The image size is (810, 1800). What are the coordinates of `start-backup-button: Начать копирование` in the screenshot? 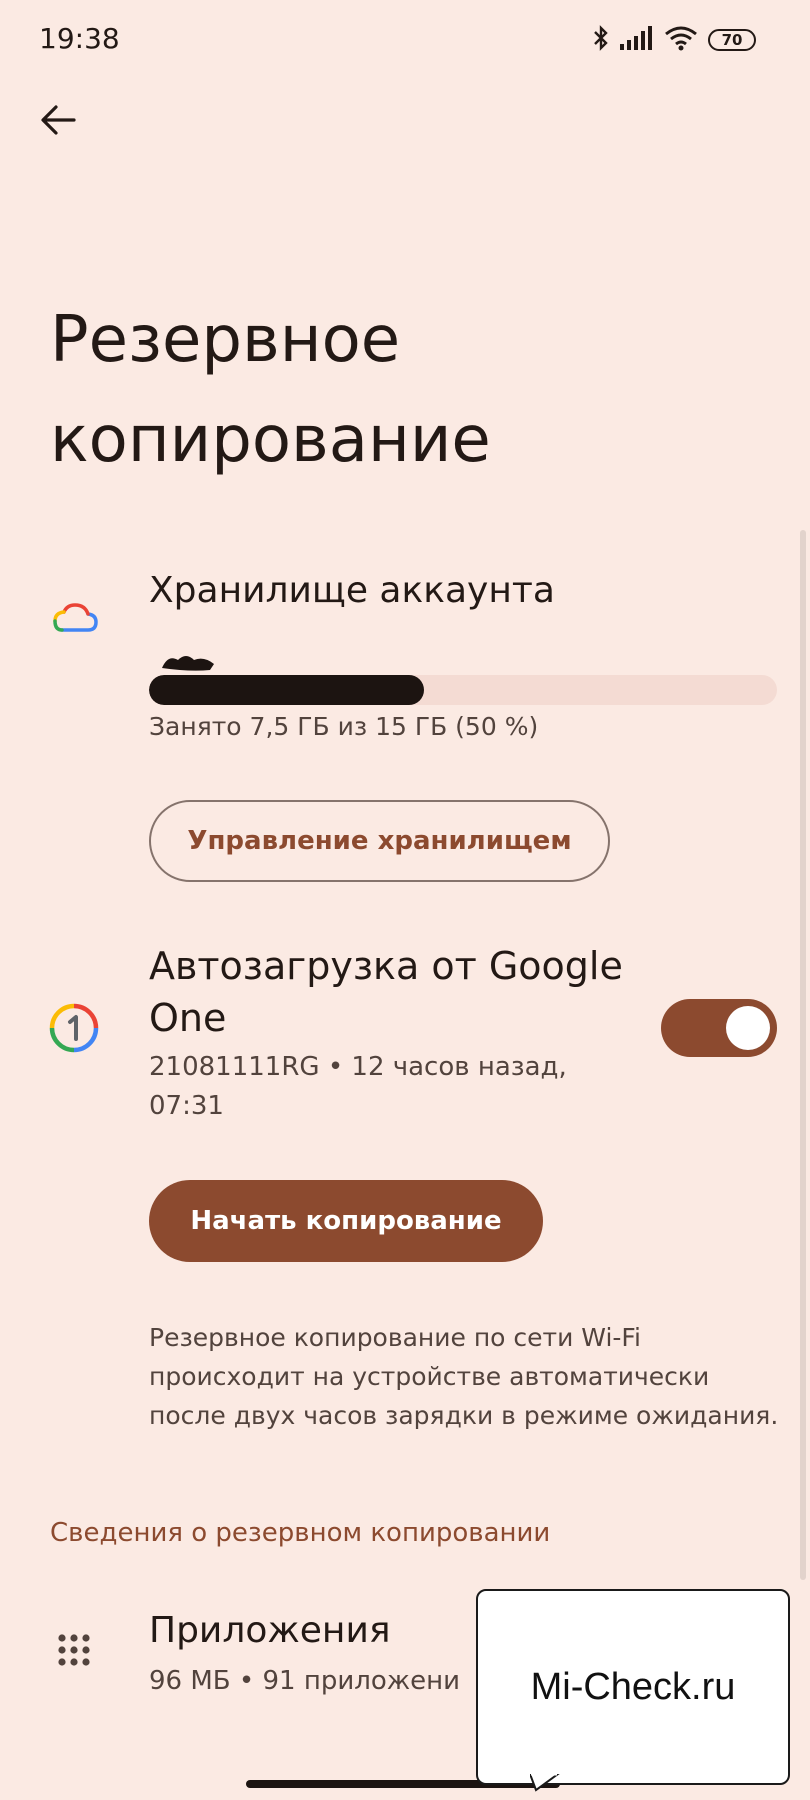 It's located at (346, 1221).